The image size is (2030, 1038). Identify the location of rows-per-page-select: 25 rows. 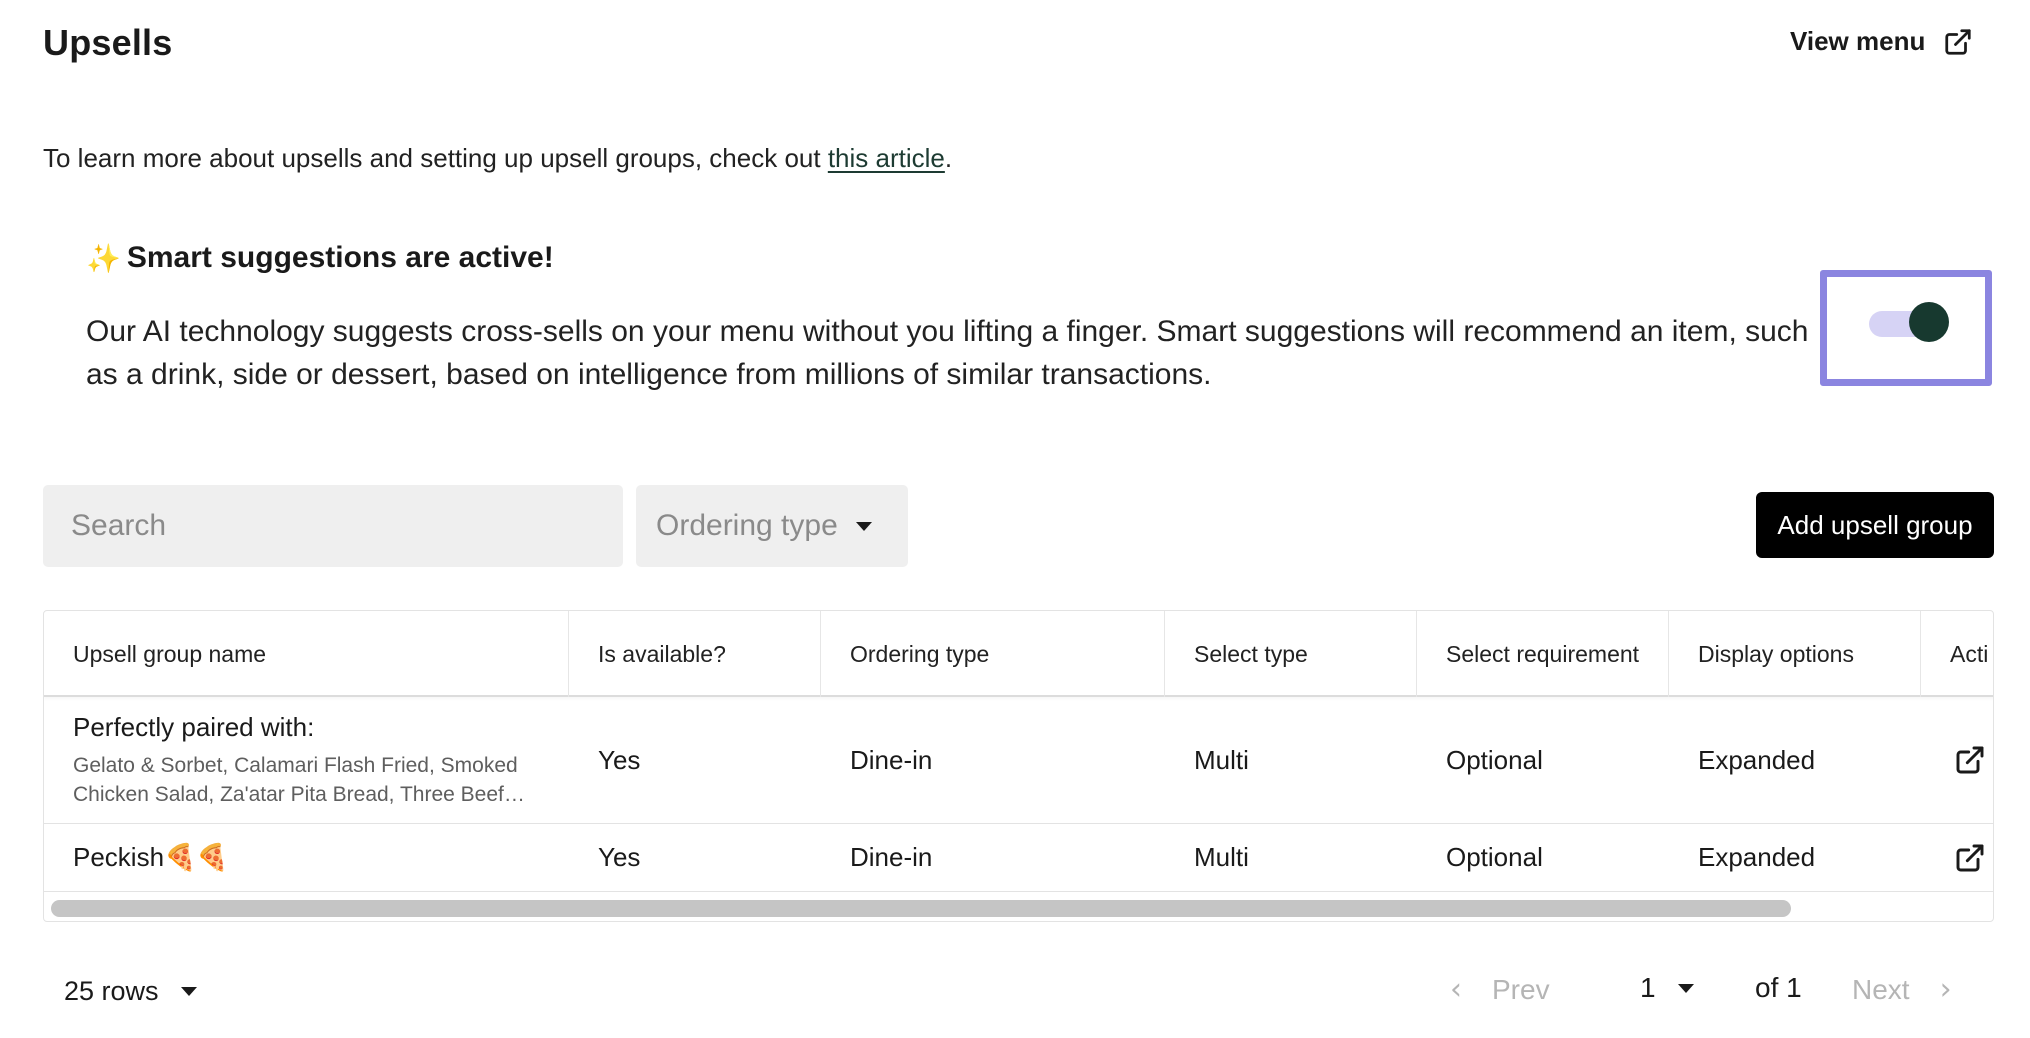
(130, 991).